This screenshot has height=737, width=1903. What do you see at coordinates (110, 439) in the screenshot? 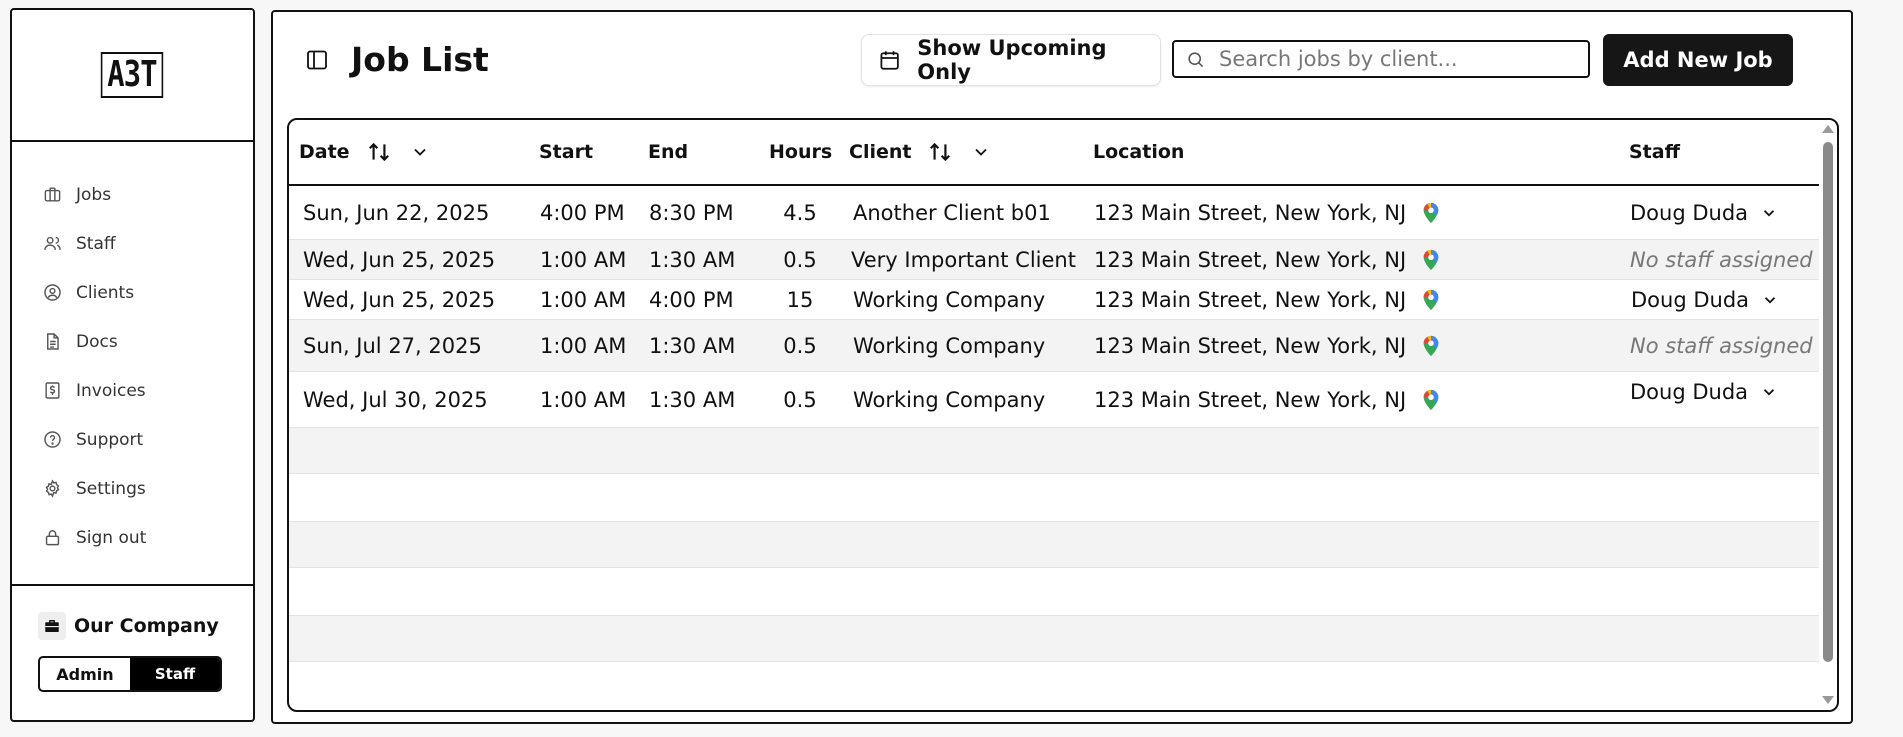
I see `sidebar-item-label: Support` at bounding box center [110, 439].